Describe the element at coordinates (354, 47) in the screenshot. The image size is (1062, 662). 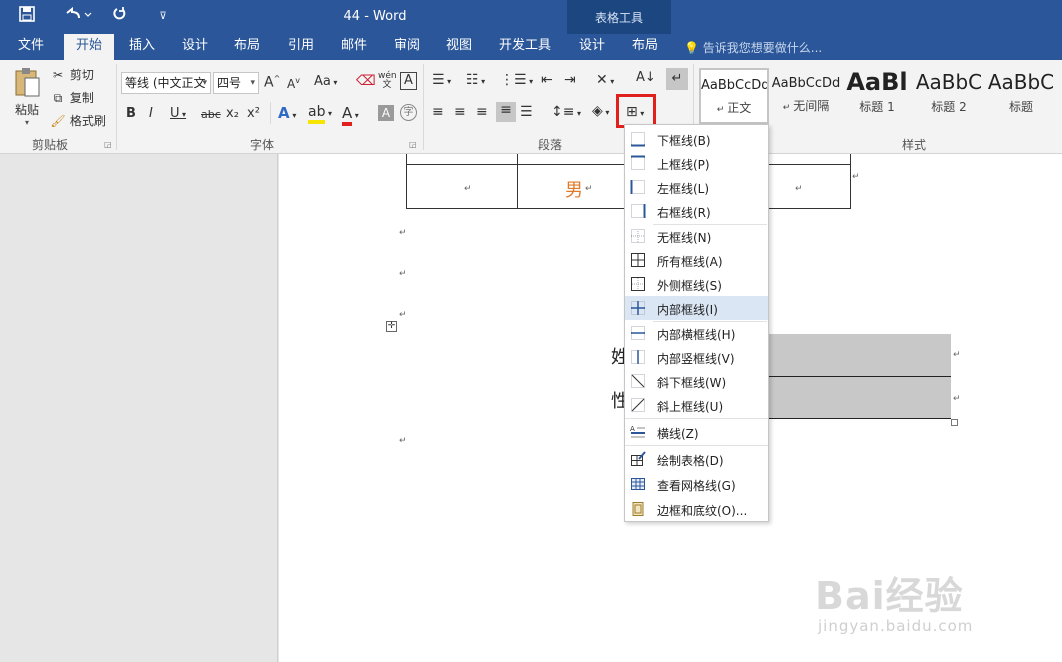
I see `tab-mailings: 邮件` at that location.